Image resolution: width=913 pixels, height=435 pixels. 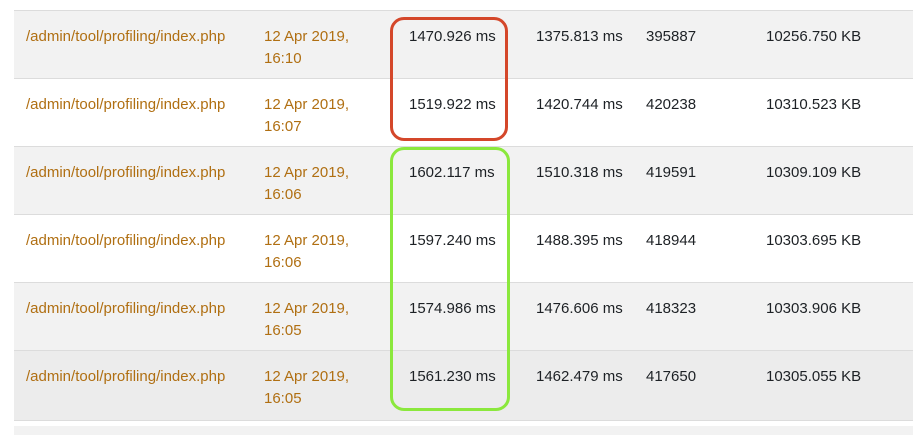 I want to click on total-time-cell: 1470.926 ms, so click(x=452, y=36).